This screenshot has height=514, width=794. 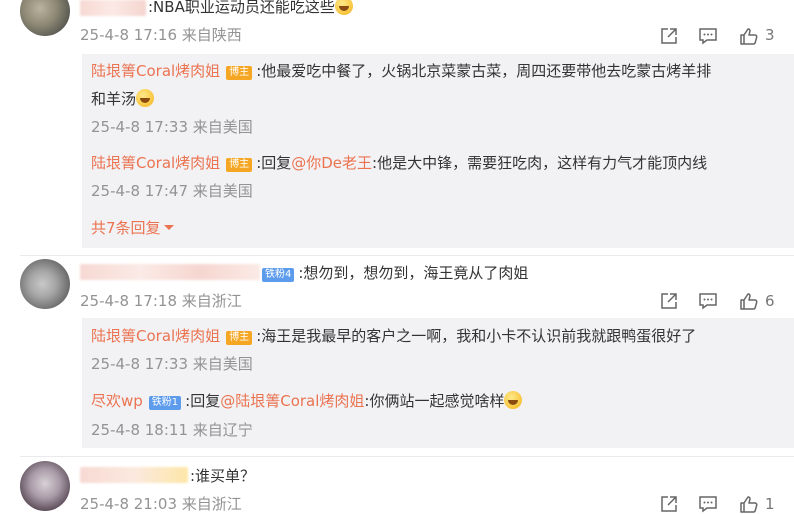 I want to click on comment-meta: 25-4-8 21:03 来自浙江, so click(x=161, y=504).